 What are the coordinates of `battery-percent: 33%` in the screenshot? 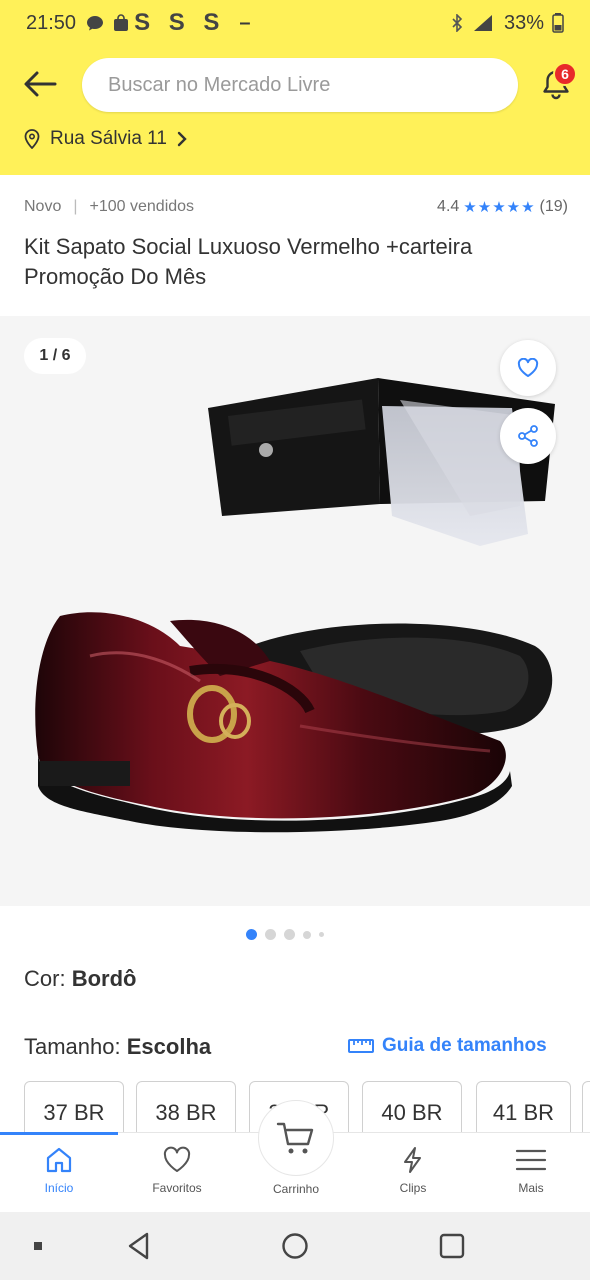 It's located at (523, 22).